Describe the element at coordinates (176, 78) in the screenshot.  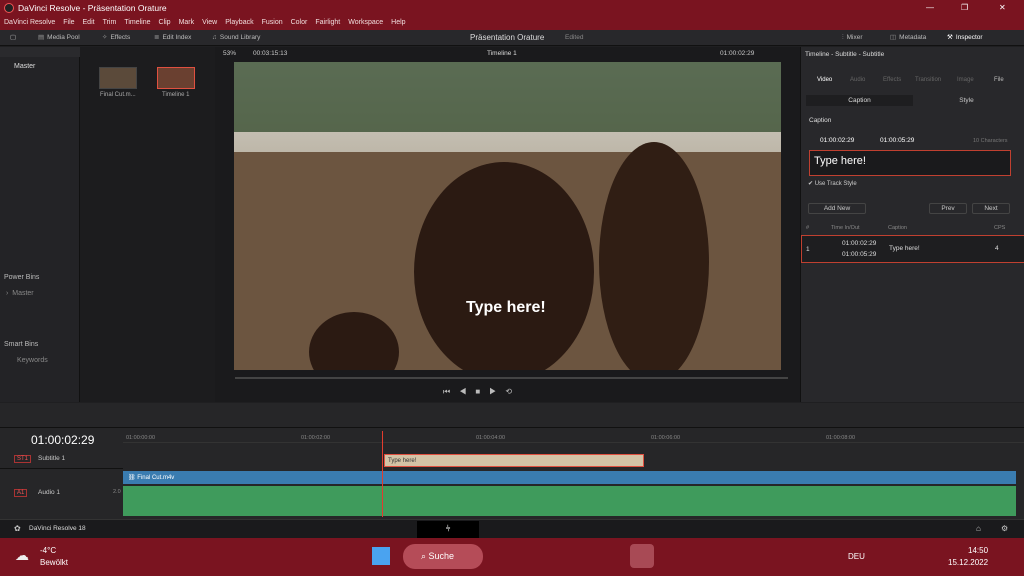
I see `timeline-thumbnail` at that location.